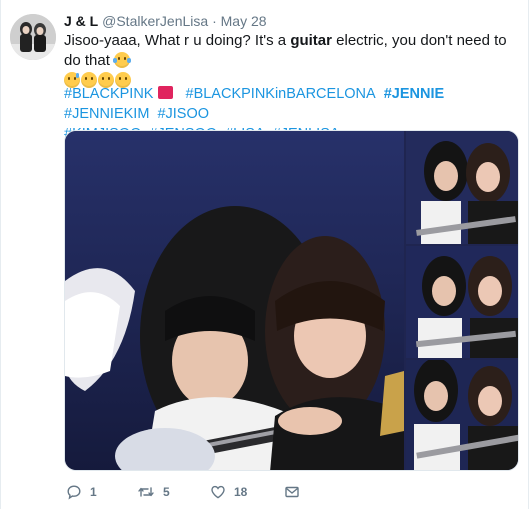  I want to click on hashtag-link: #BLACKPINKinBARCELONA, so click(281, 94).